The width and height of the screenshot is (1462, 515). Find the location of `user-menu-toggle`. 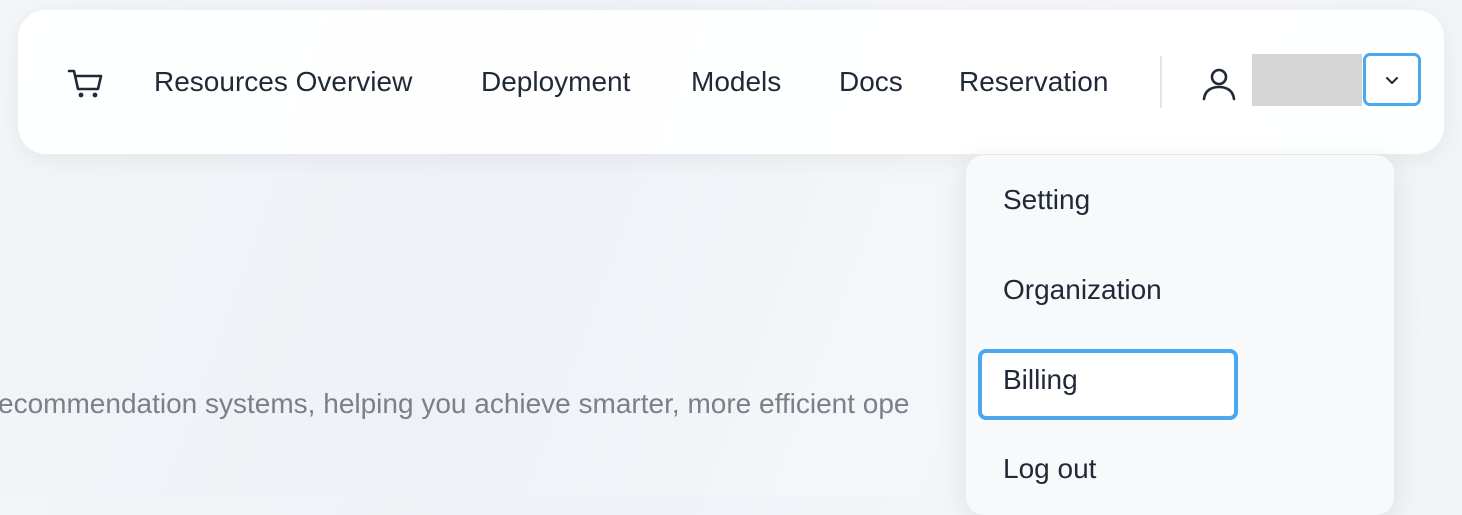

user-menu-toggle is located at coordinates (1392, 79).